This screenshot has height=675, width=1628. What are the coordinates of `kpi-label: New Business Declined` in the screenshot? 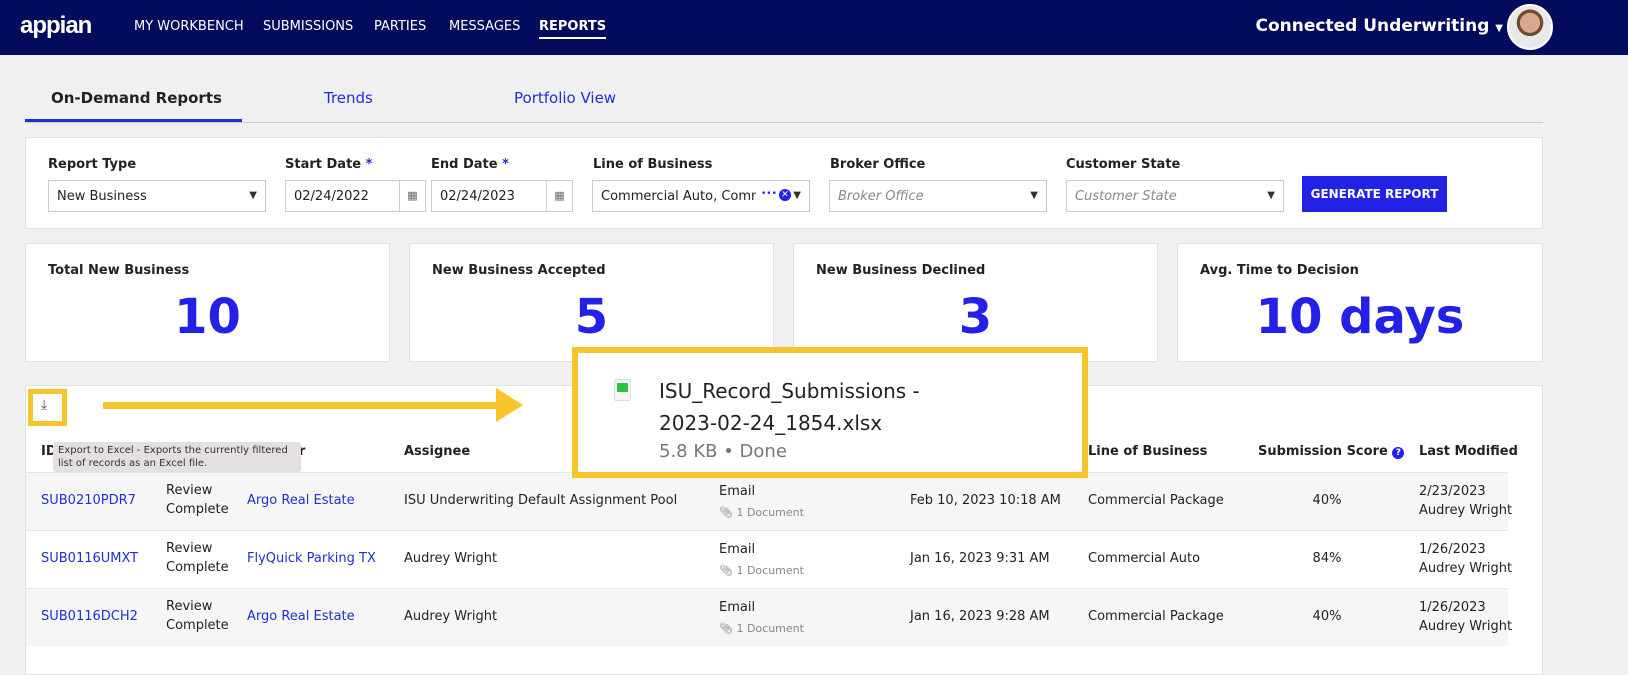 It's located at (901, 270).